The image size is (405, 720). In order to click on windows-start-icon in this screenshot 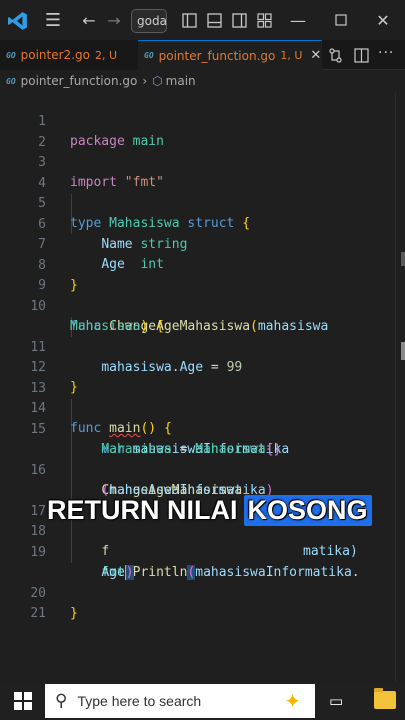, I will do `click(23, 701)`.